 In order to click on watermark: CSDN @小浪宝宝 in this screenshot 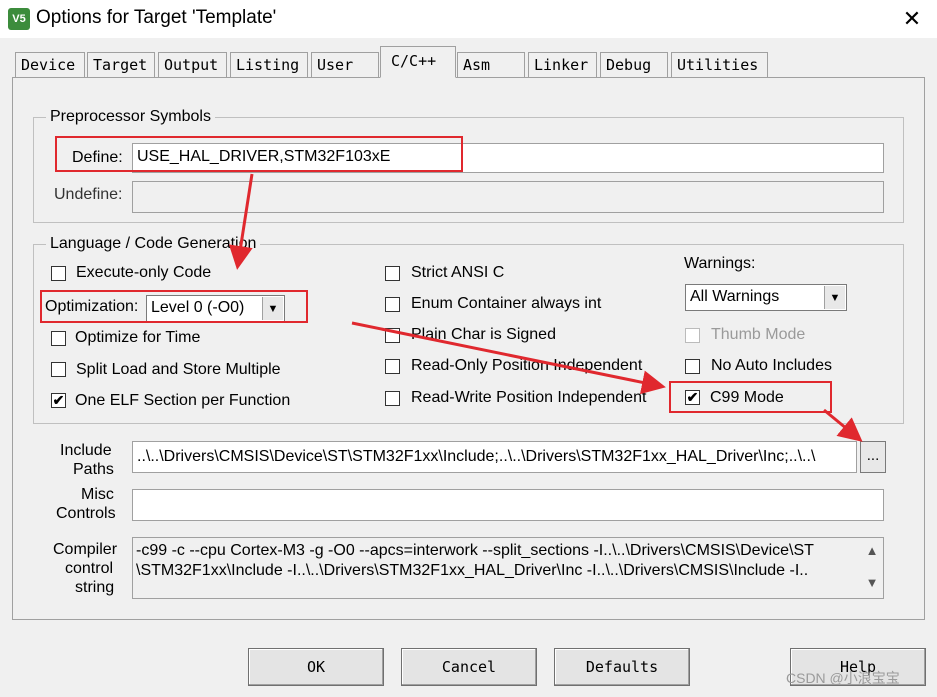, I will do `click(843, 678)`.